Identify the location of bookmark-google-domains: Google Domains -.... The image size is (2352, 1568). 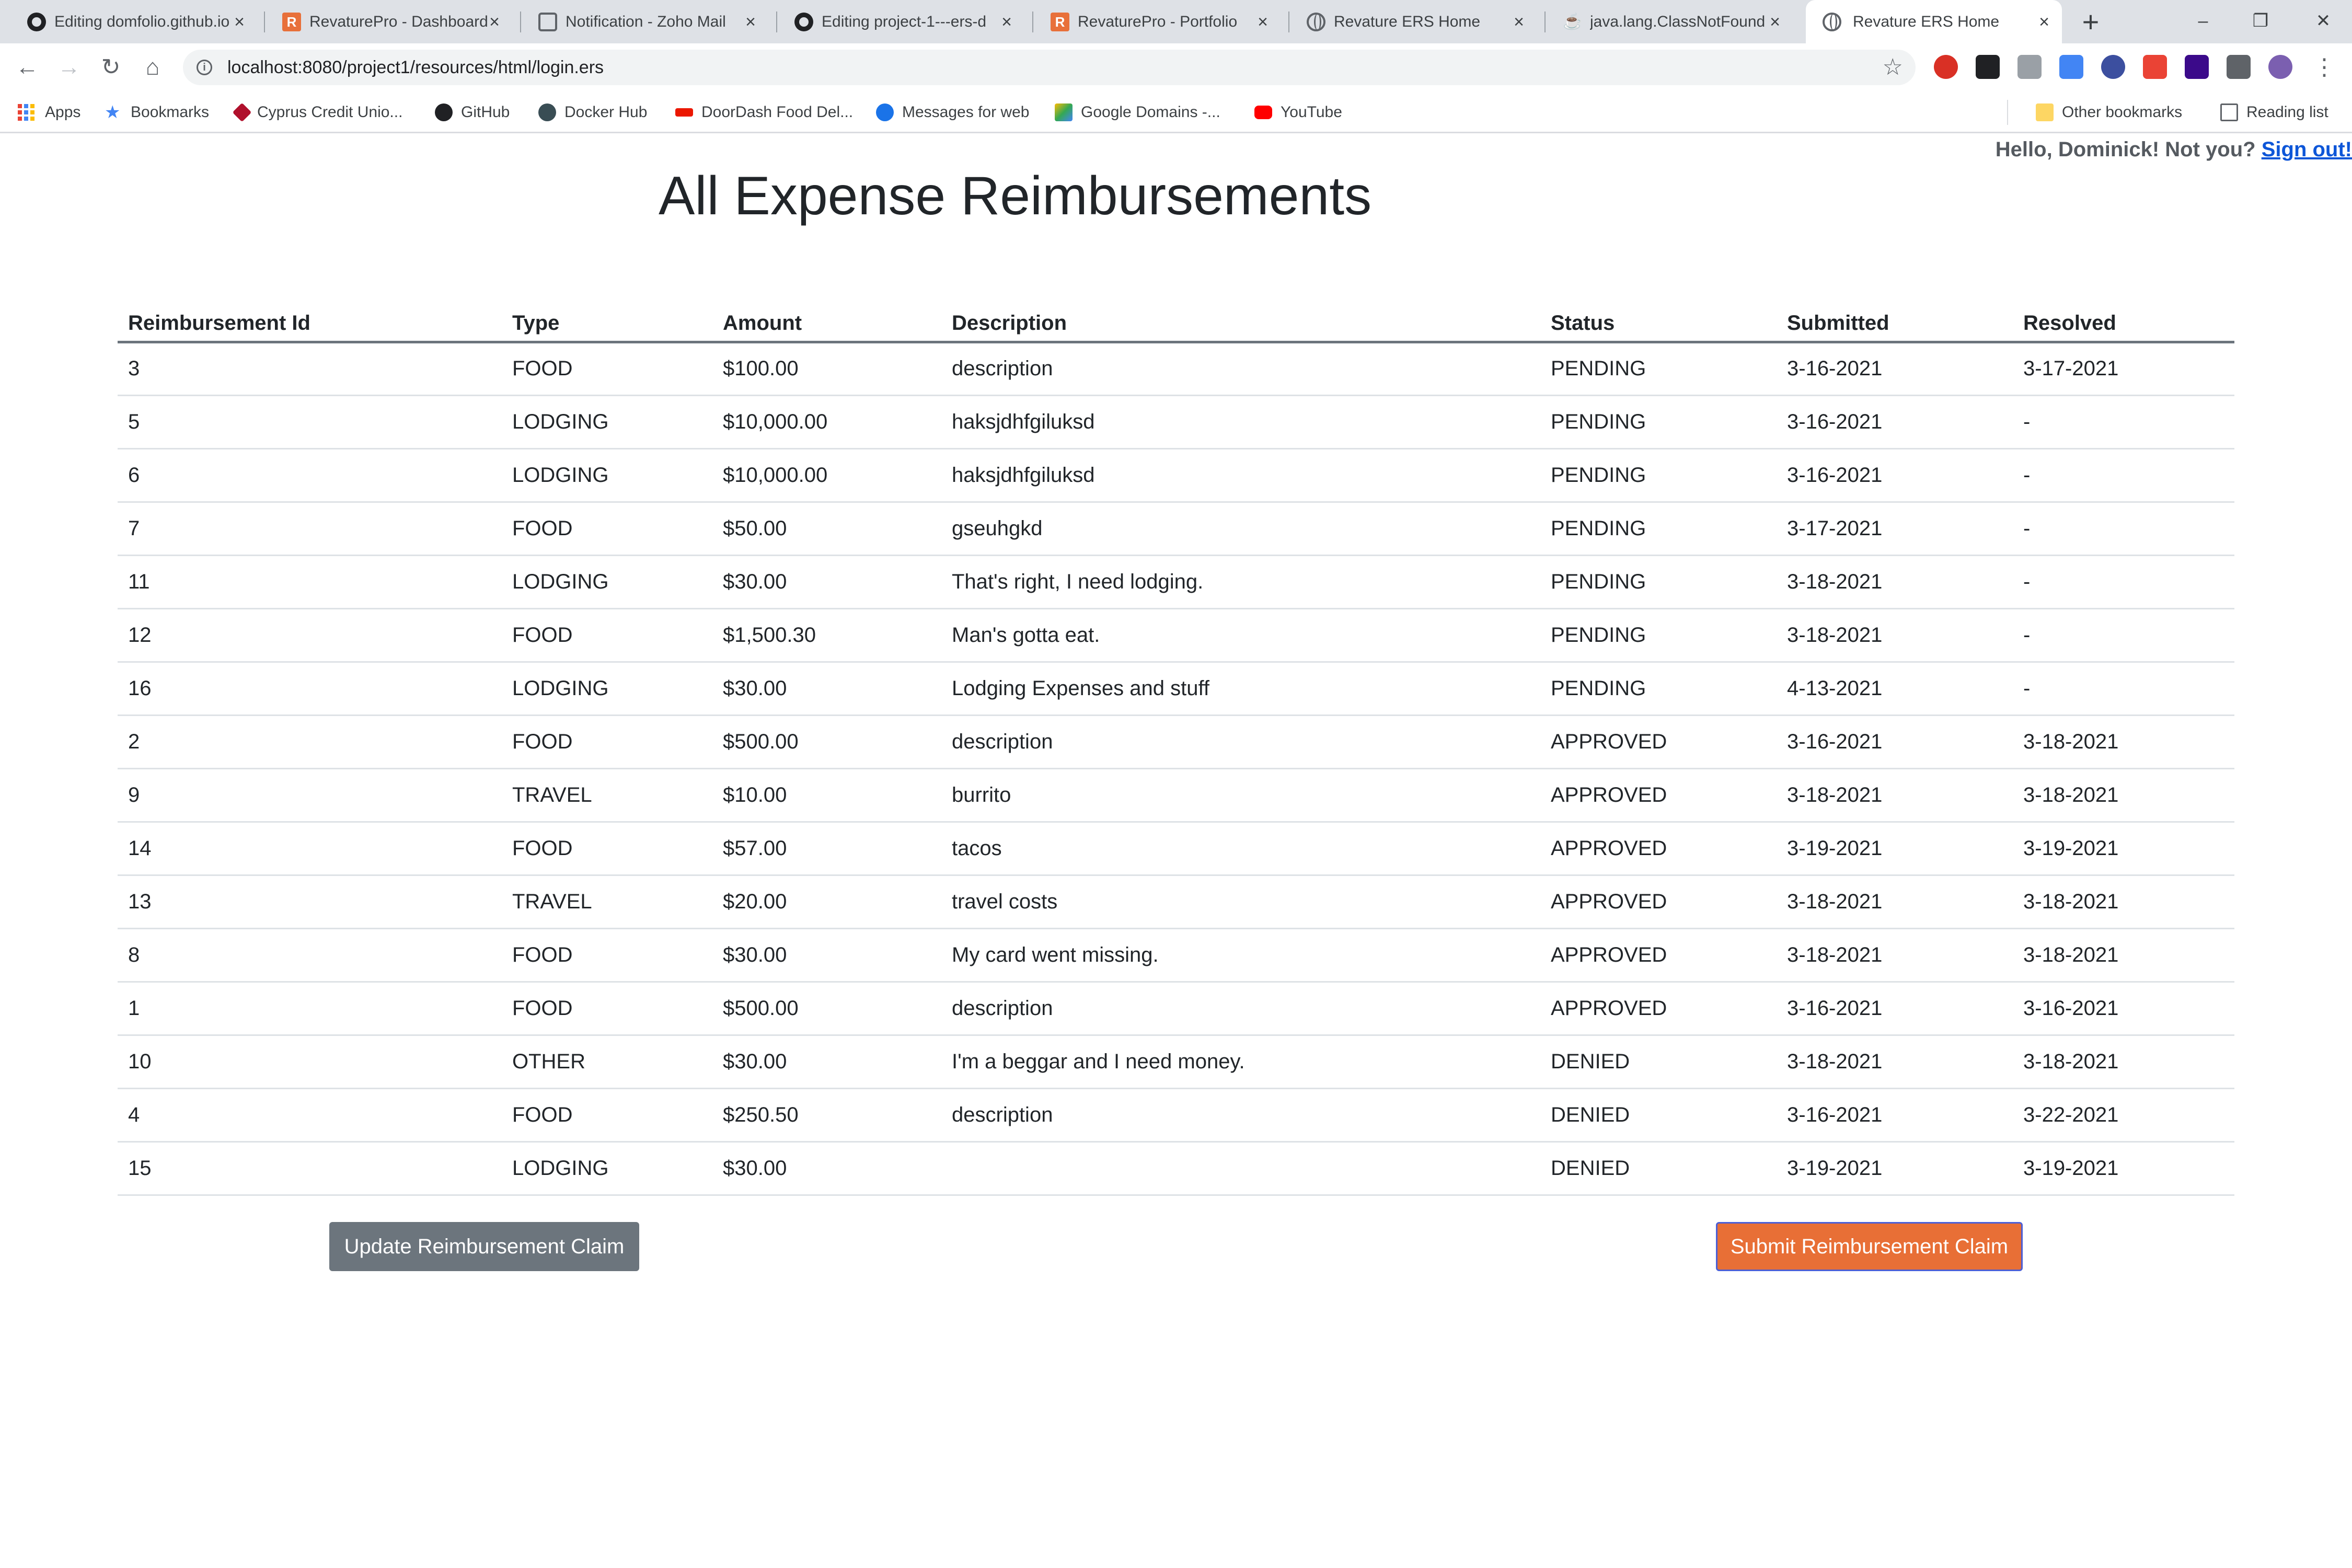
(1137, 112).